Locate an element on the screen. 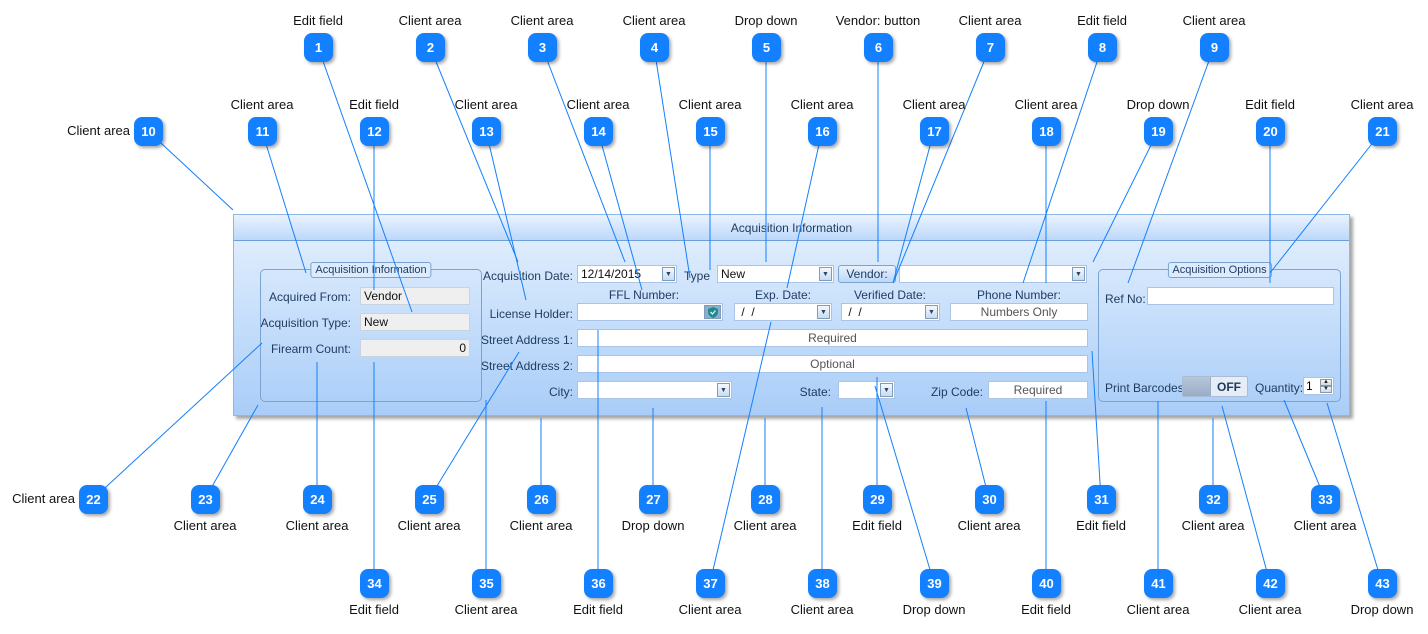 This screenshot has height=634, width=1428. callout-badge-11: 11 is located at coordinates (262, 131).